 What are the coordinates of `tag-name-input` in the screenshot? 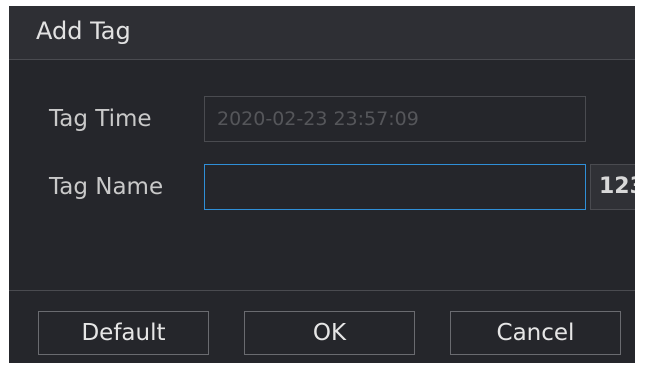 It's located at (395, 187).